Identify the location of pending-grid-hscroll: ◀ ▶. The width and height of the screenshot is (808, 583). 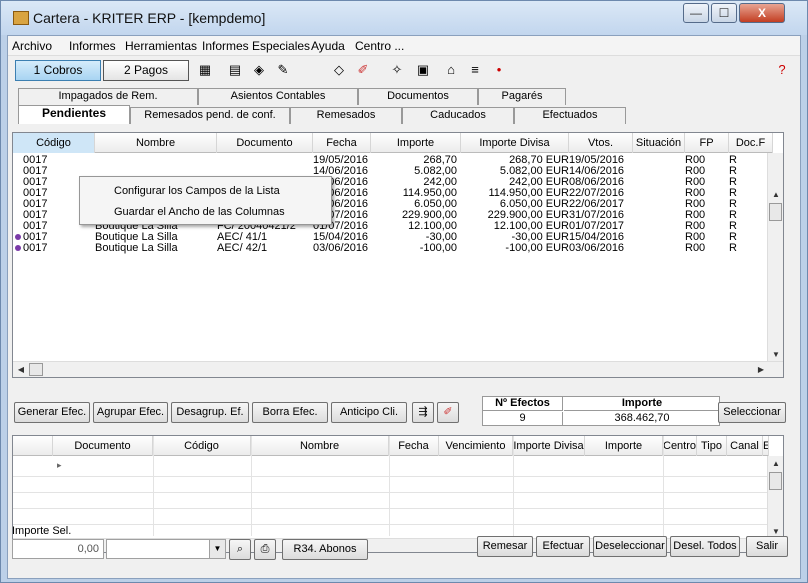
(398, 369).